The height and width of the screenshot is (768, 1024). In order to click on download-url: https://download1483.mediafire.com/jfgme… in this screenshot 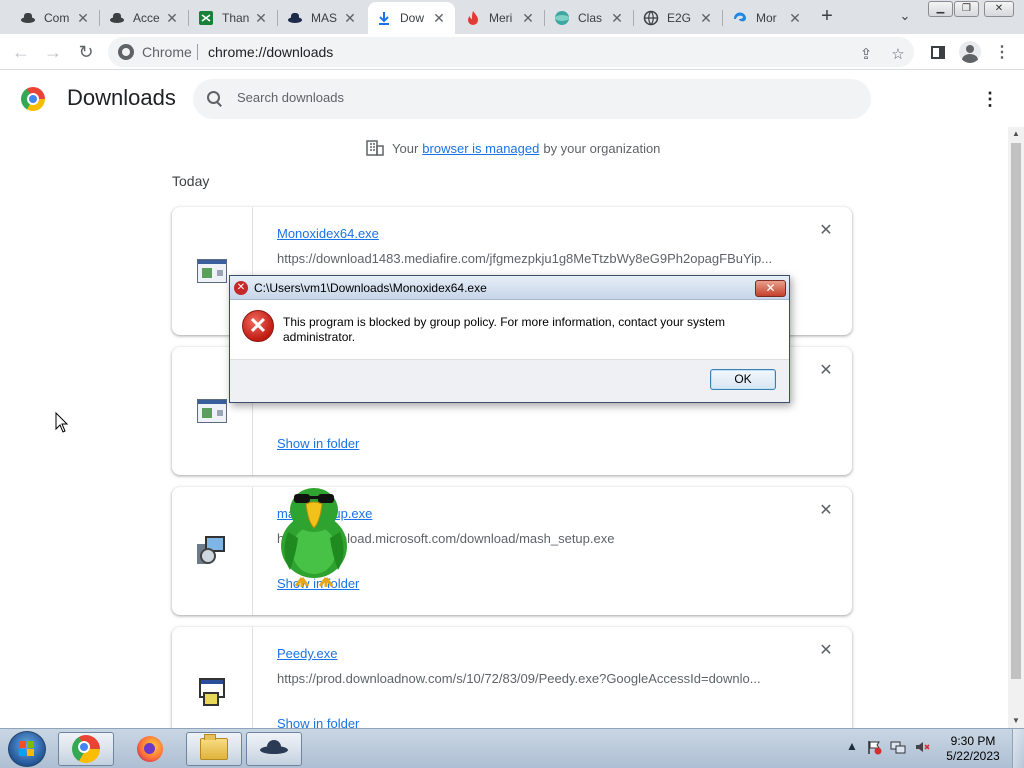, I will do `click(525, 258)`.